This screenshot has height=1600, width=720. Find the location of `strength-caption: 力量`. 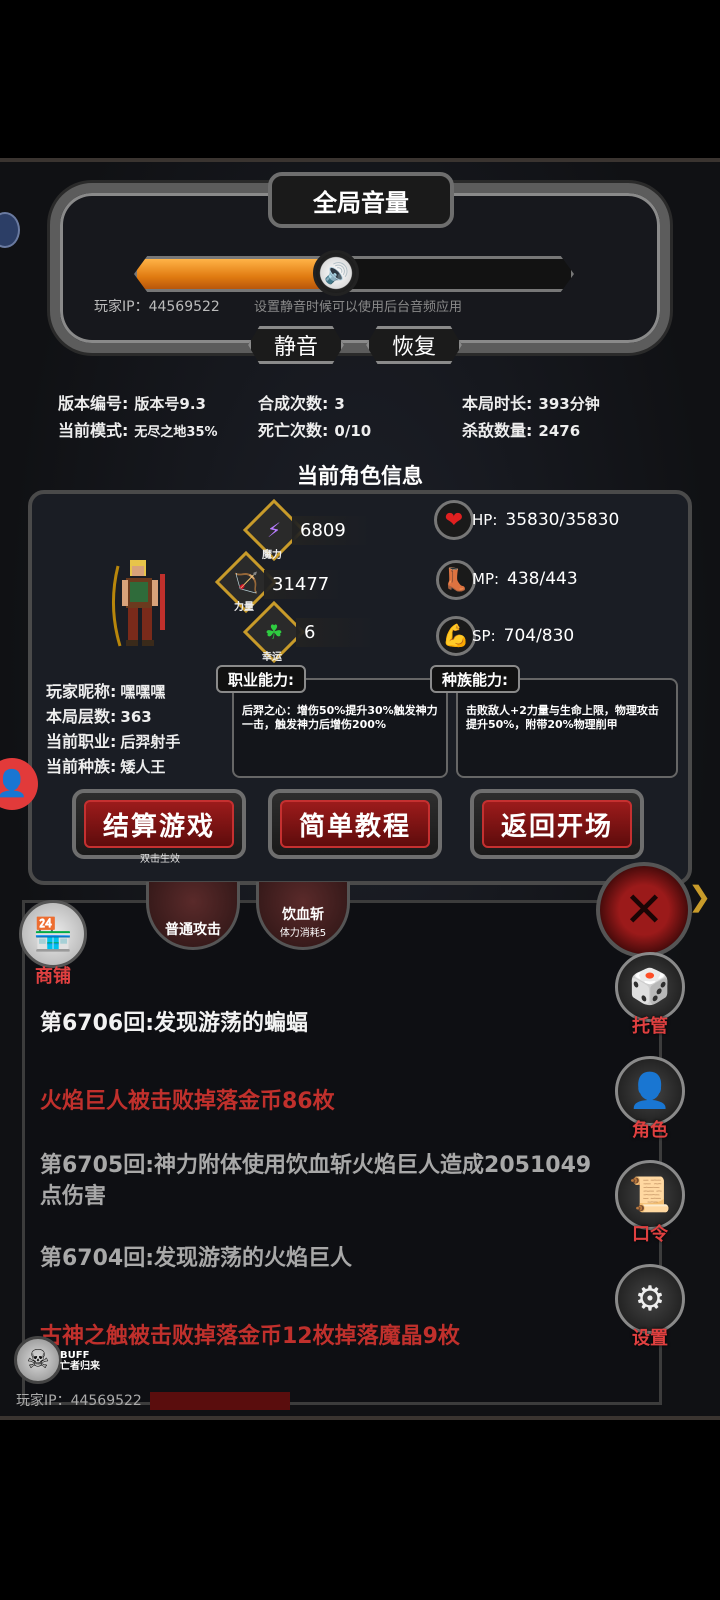

strength-caption: 力量 is located at coordinates (244, 607).